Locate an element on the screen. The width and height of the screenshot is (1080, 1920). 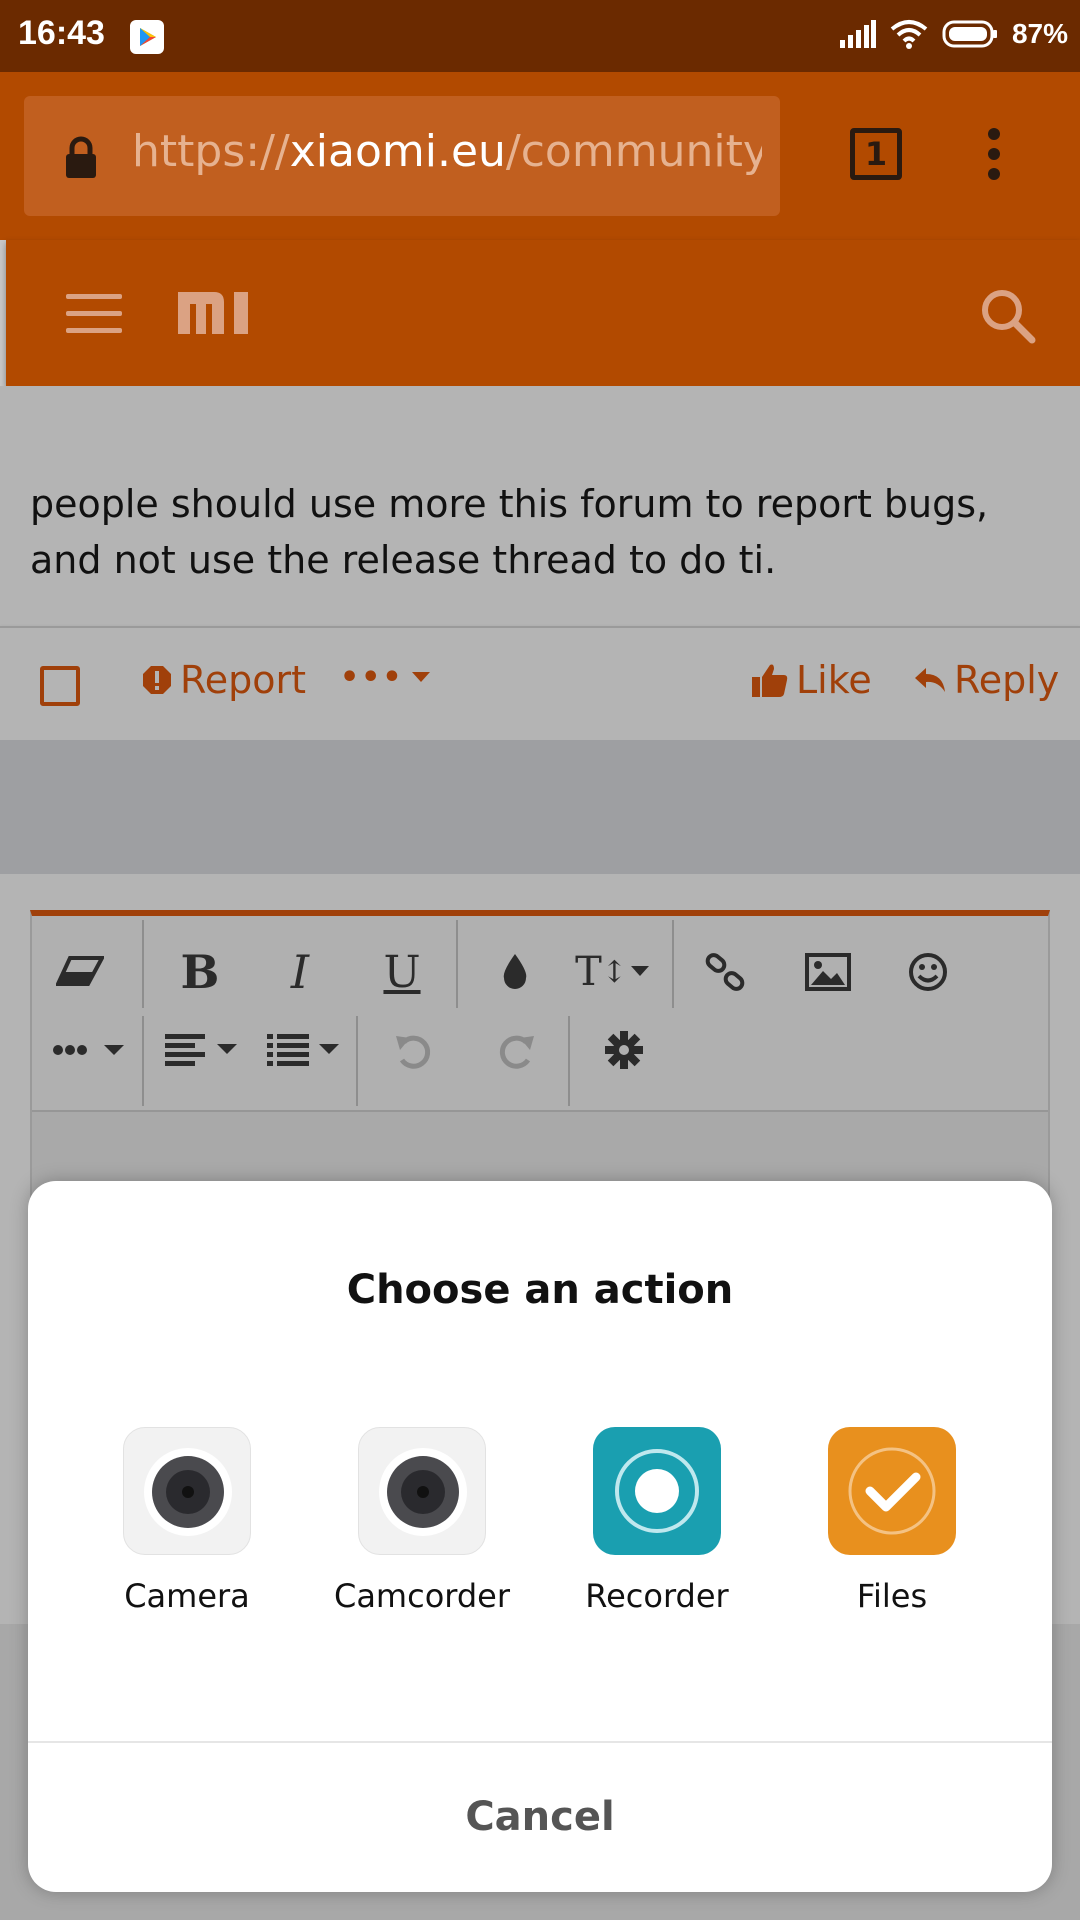
url-domain: xiaomi.eu is located at coordinates (397, 151).